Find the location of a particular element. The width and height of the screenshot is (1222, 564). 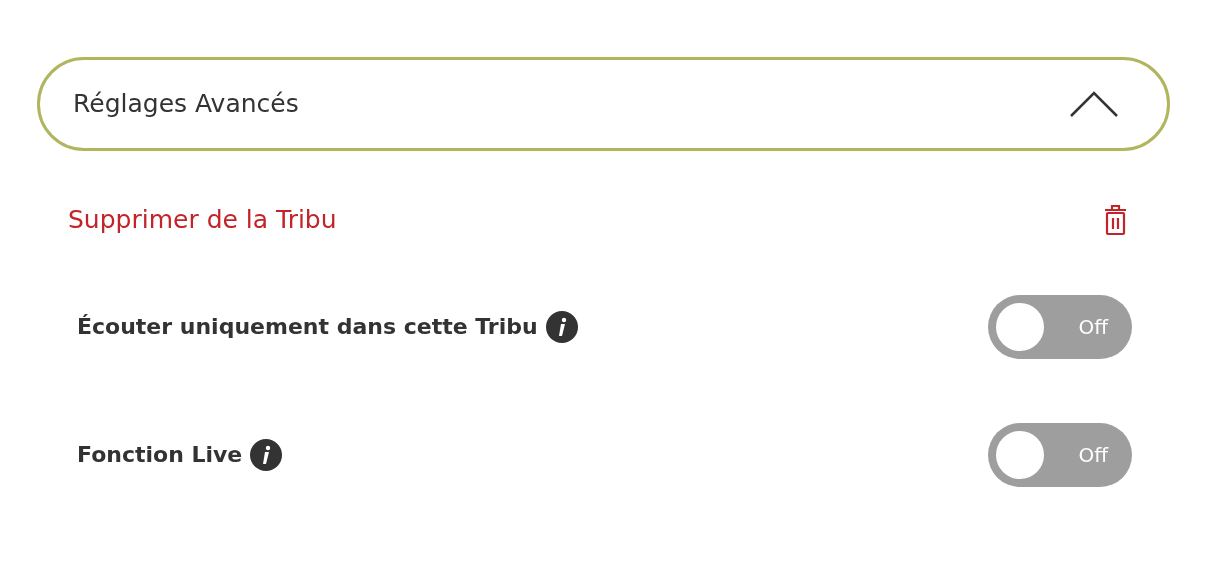

setting-label: Écouter uniquement dans cette Tribu is located at coordinates (307, 327).